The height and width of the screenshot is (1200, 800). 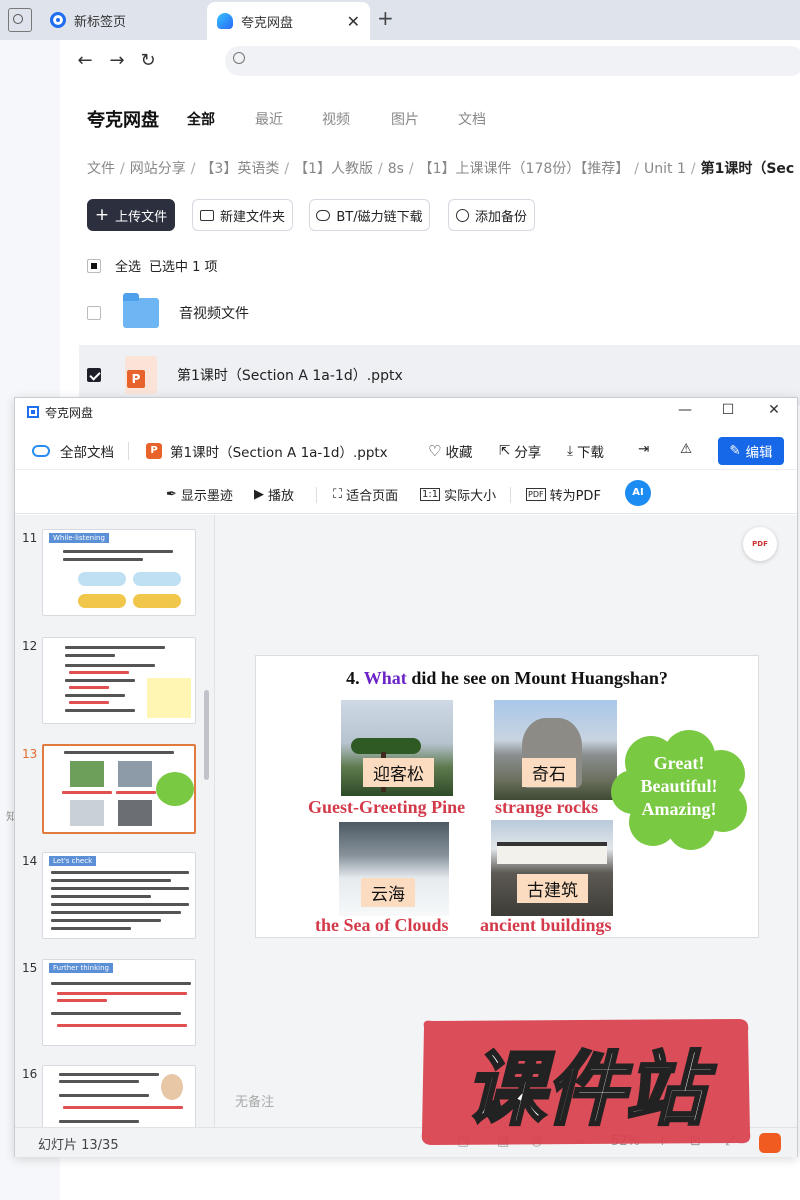 I want to click on actual-size-button: 1:1 实际大小, so click(x=458, y=494).